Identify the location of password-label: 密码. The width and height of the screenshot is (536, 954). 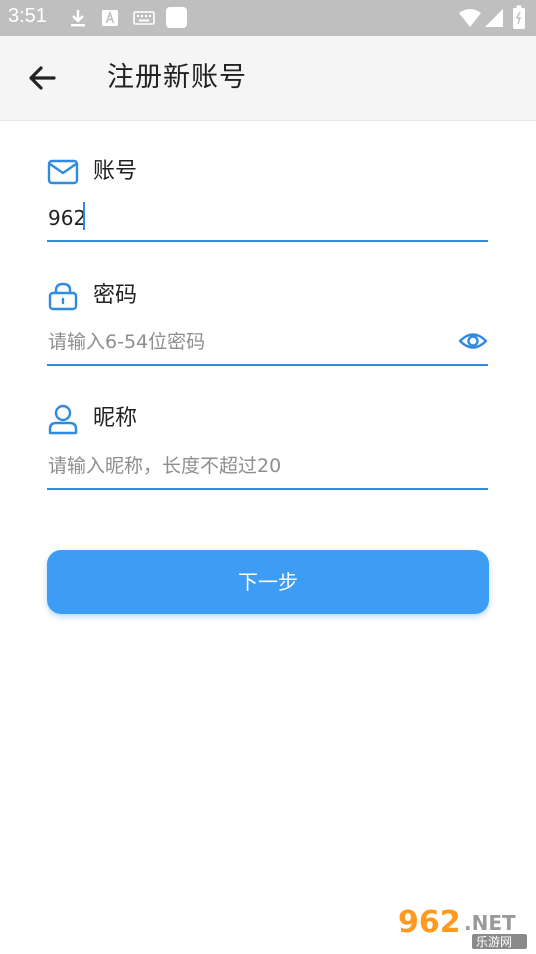
(115, 295).